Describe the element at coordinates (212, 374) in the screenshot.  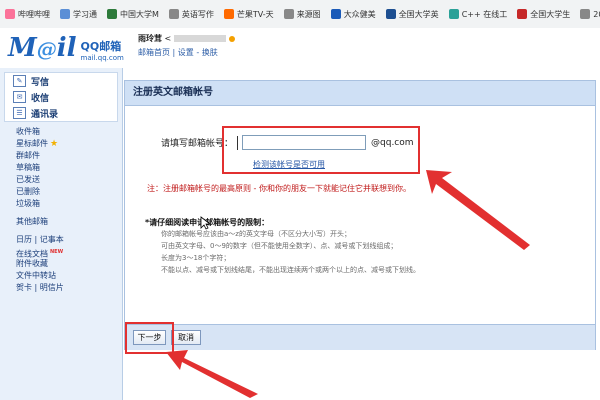
I see `annotation-arrow-next` at that location.